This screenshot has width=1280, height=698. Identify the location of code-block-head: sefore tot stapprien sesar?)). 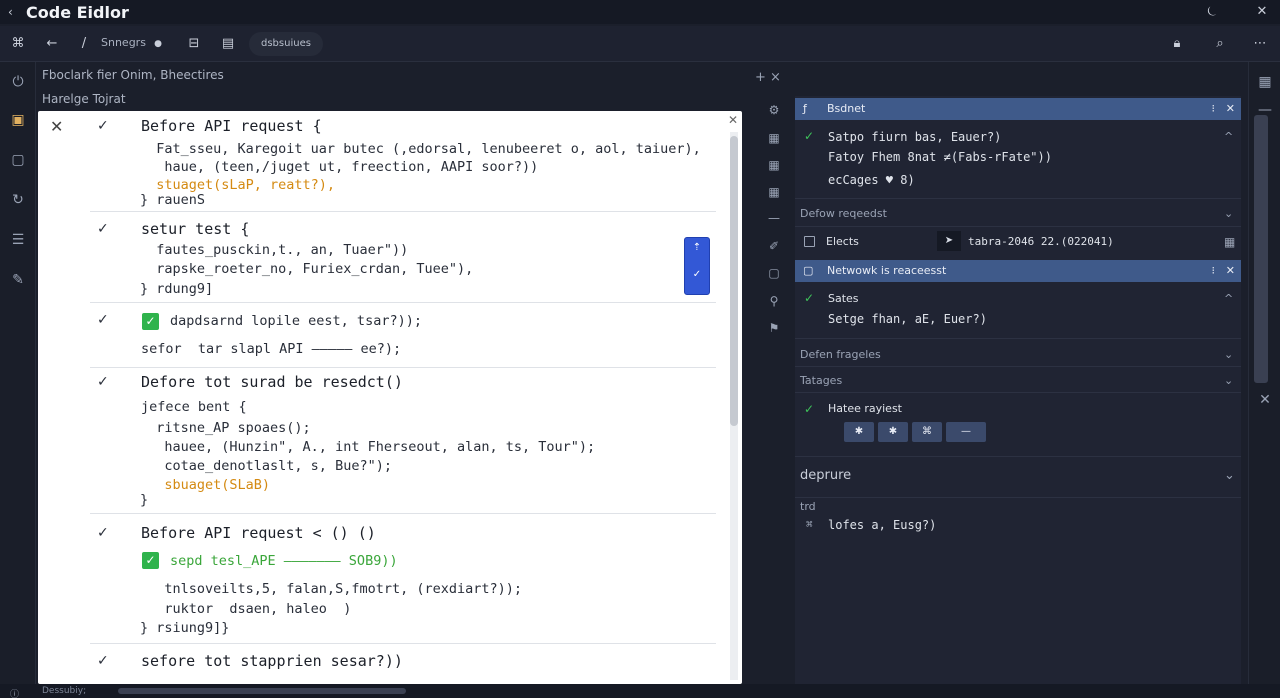
(272, 661).